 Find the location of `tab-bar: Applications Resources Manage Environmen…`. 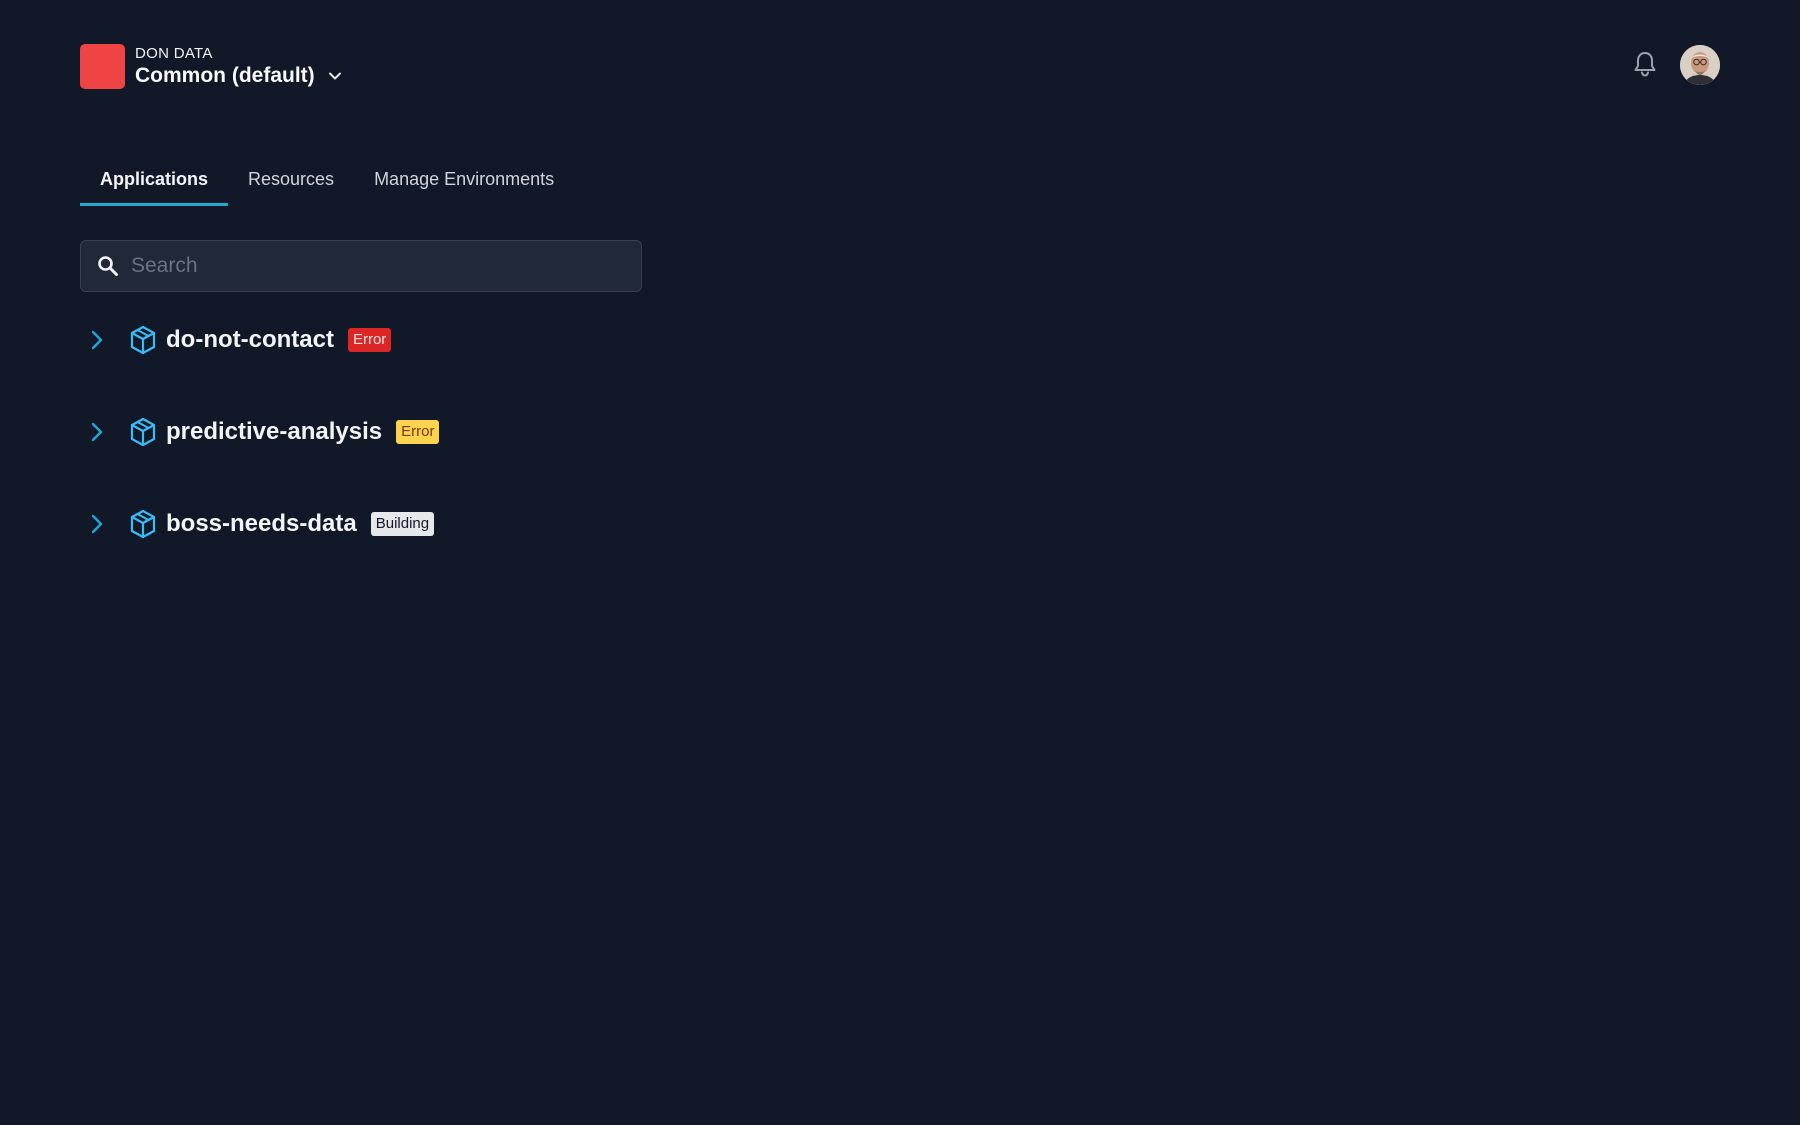

tab-bar: Applications Resources Manage Environmen… is located at coordinates (327, 179).